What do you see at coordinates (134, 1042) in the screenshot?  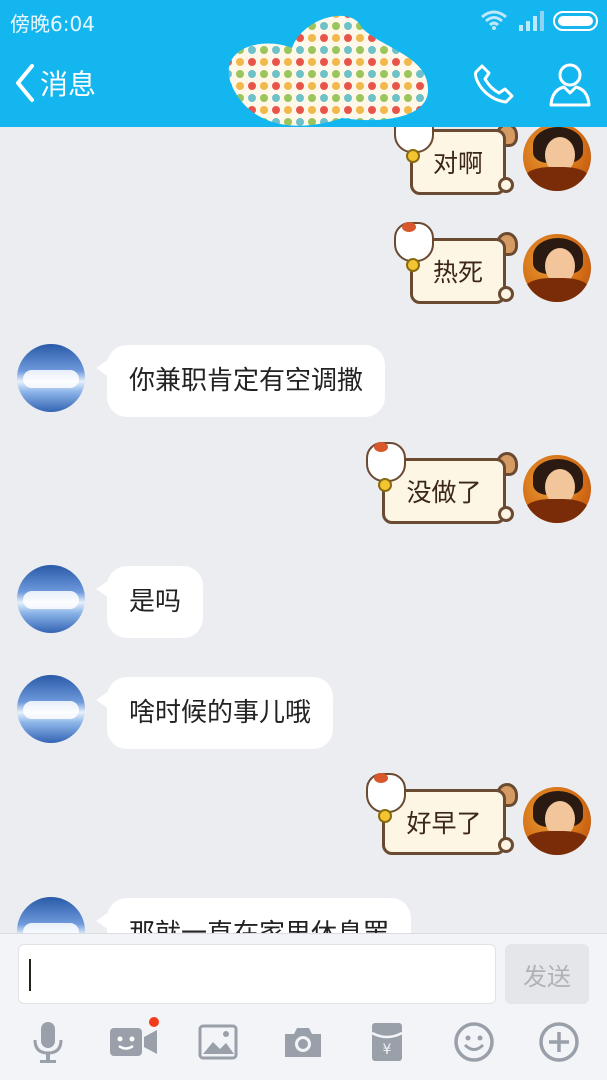 I see `video-icon` at bounding box center [134, 1042].